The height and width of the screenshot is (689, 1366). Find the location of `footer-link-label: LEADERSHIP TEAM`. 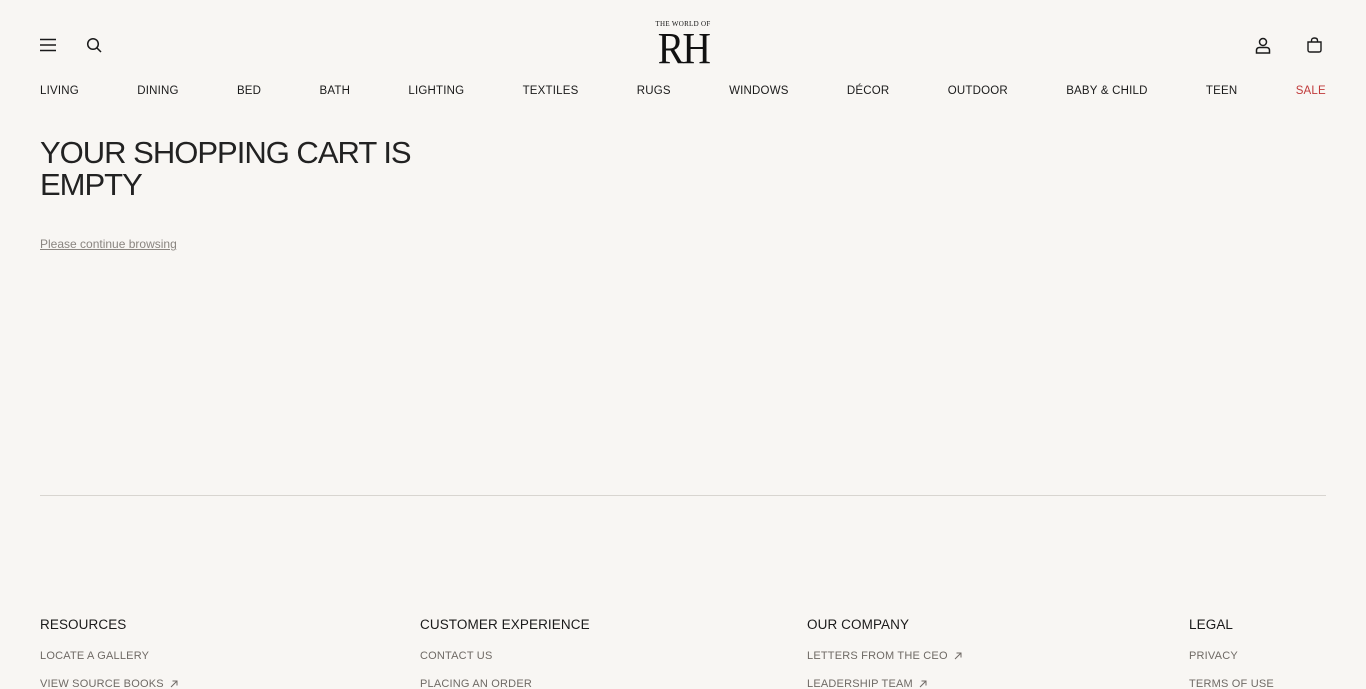

footer-link-label: LEADERSHIP TEAM is located at coordinates (860, 683).